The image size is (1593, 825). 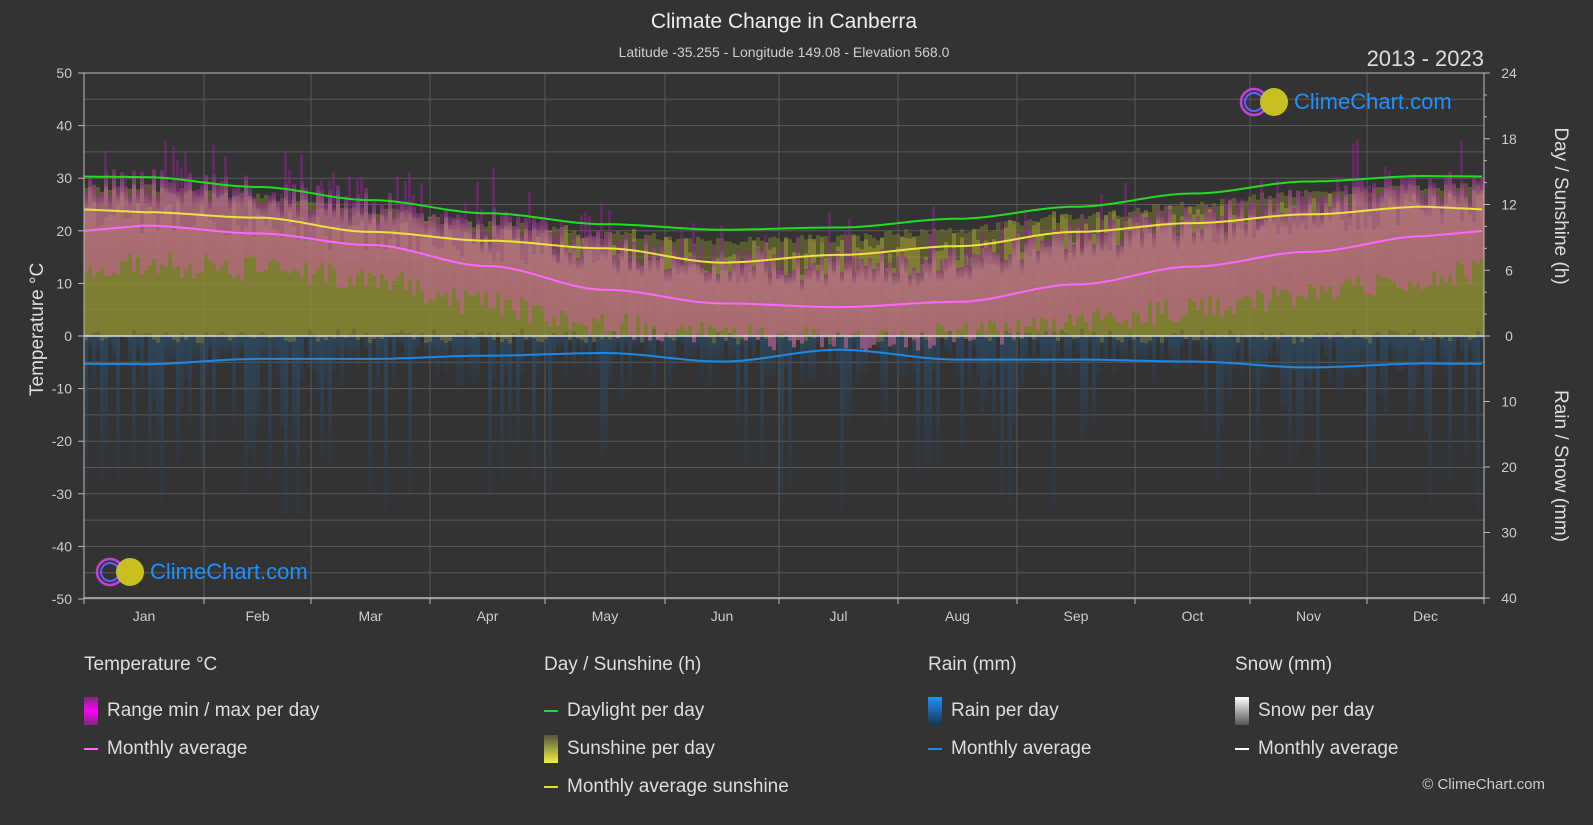 I want to click on logo-top: ClimeChart.com, so click(x=1345, y=102).